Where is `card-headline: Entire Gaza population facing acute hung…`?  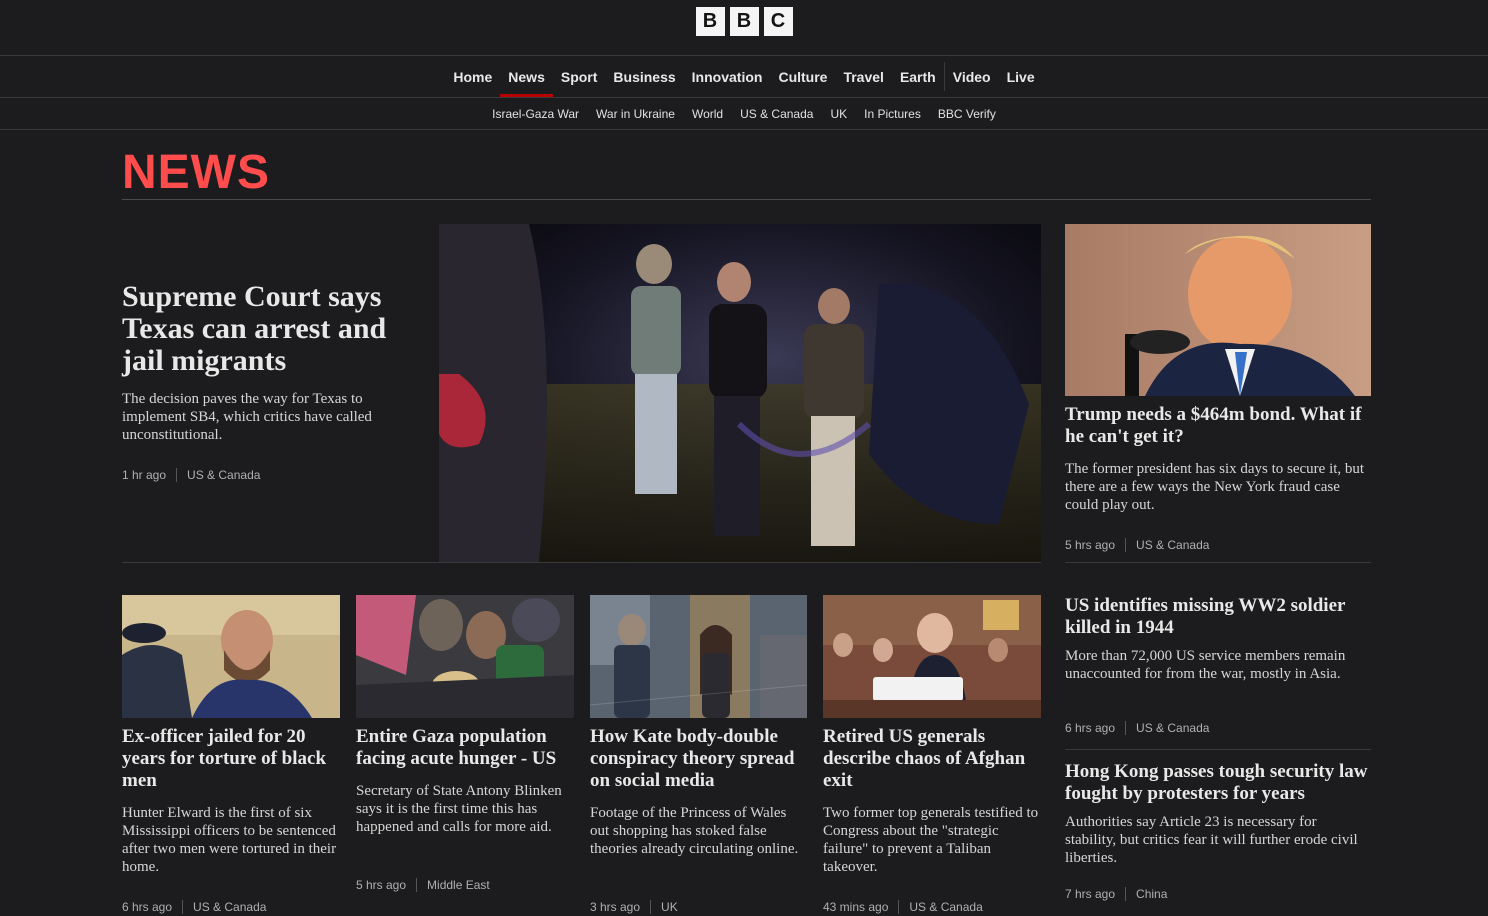
card-headline: Entire Gaza population facing acute hung… is located at coordinates (465, 748).